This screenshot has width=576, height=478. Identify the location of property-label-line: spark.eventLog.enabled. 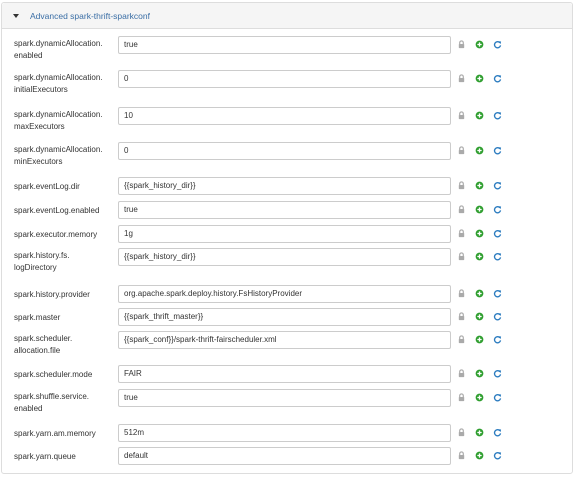
(57, 210).